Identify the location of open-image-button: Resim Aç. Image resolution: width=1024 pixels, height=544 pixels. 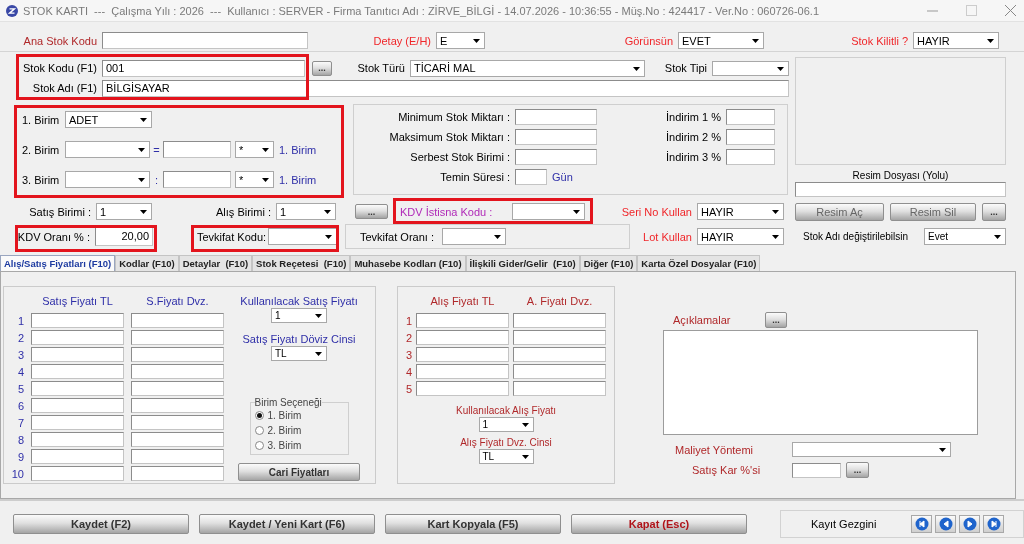
(839, 211).